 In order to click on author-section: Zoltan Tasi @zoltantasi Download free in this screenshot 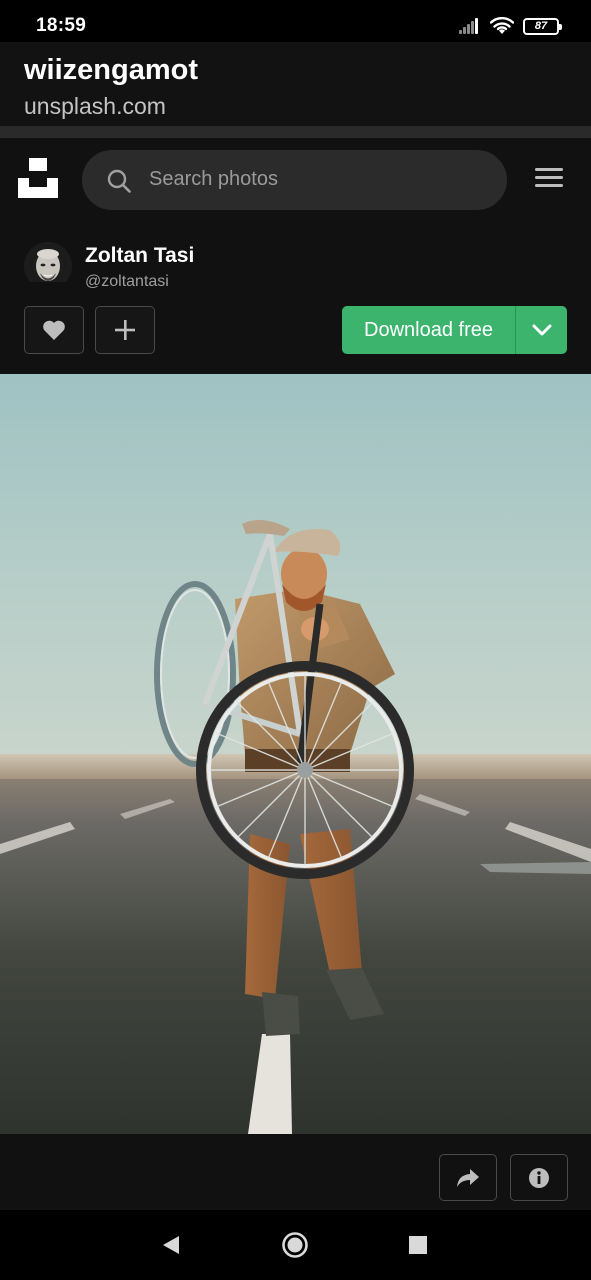, I will do `click(295, 298)`.